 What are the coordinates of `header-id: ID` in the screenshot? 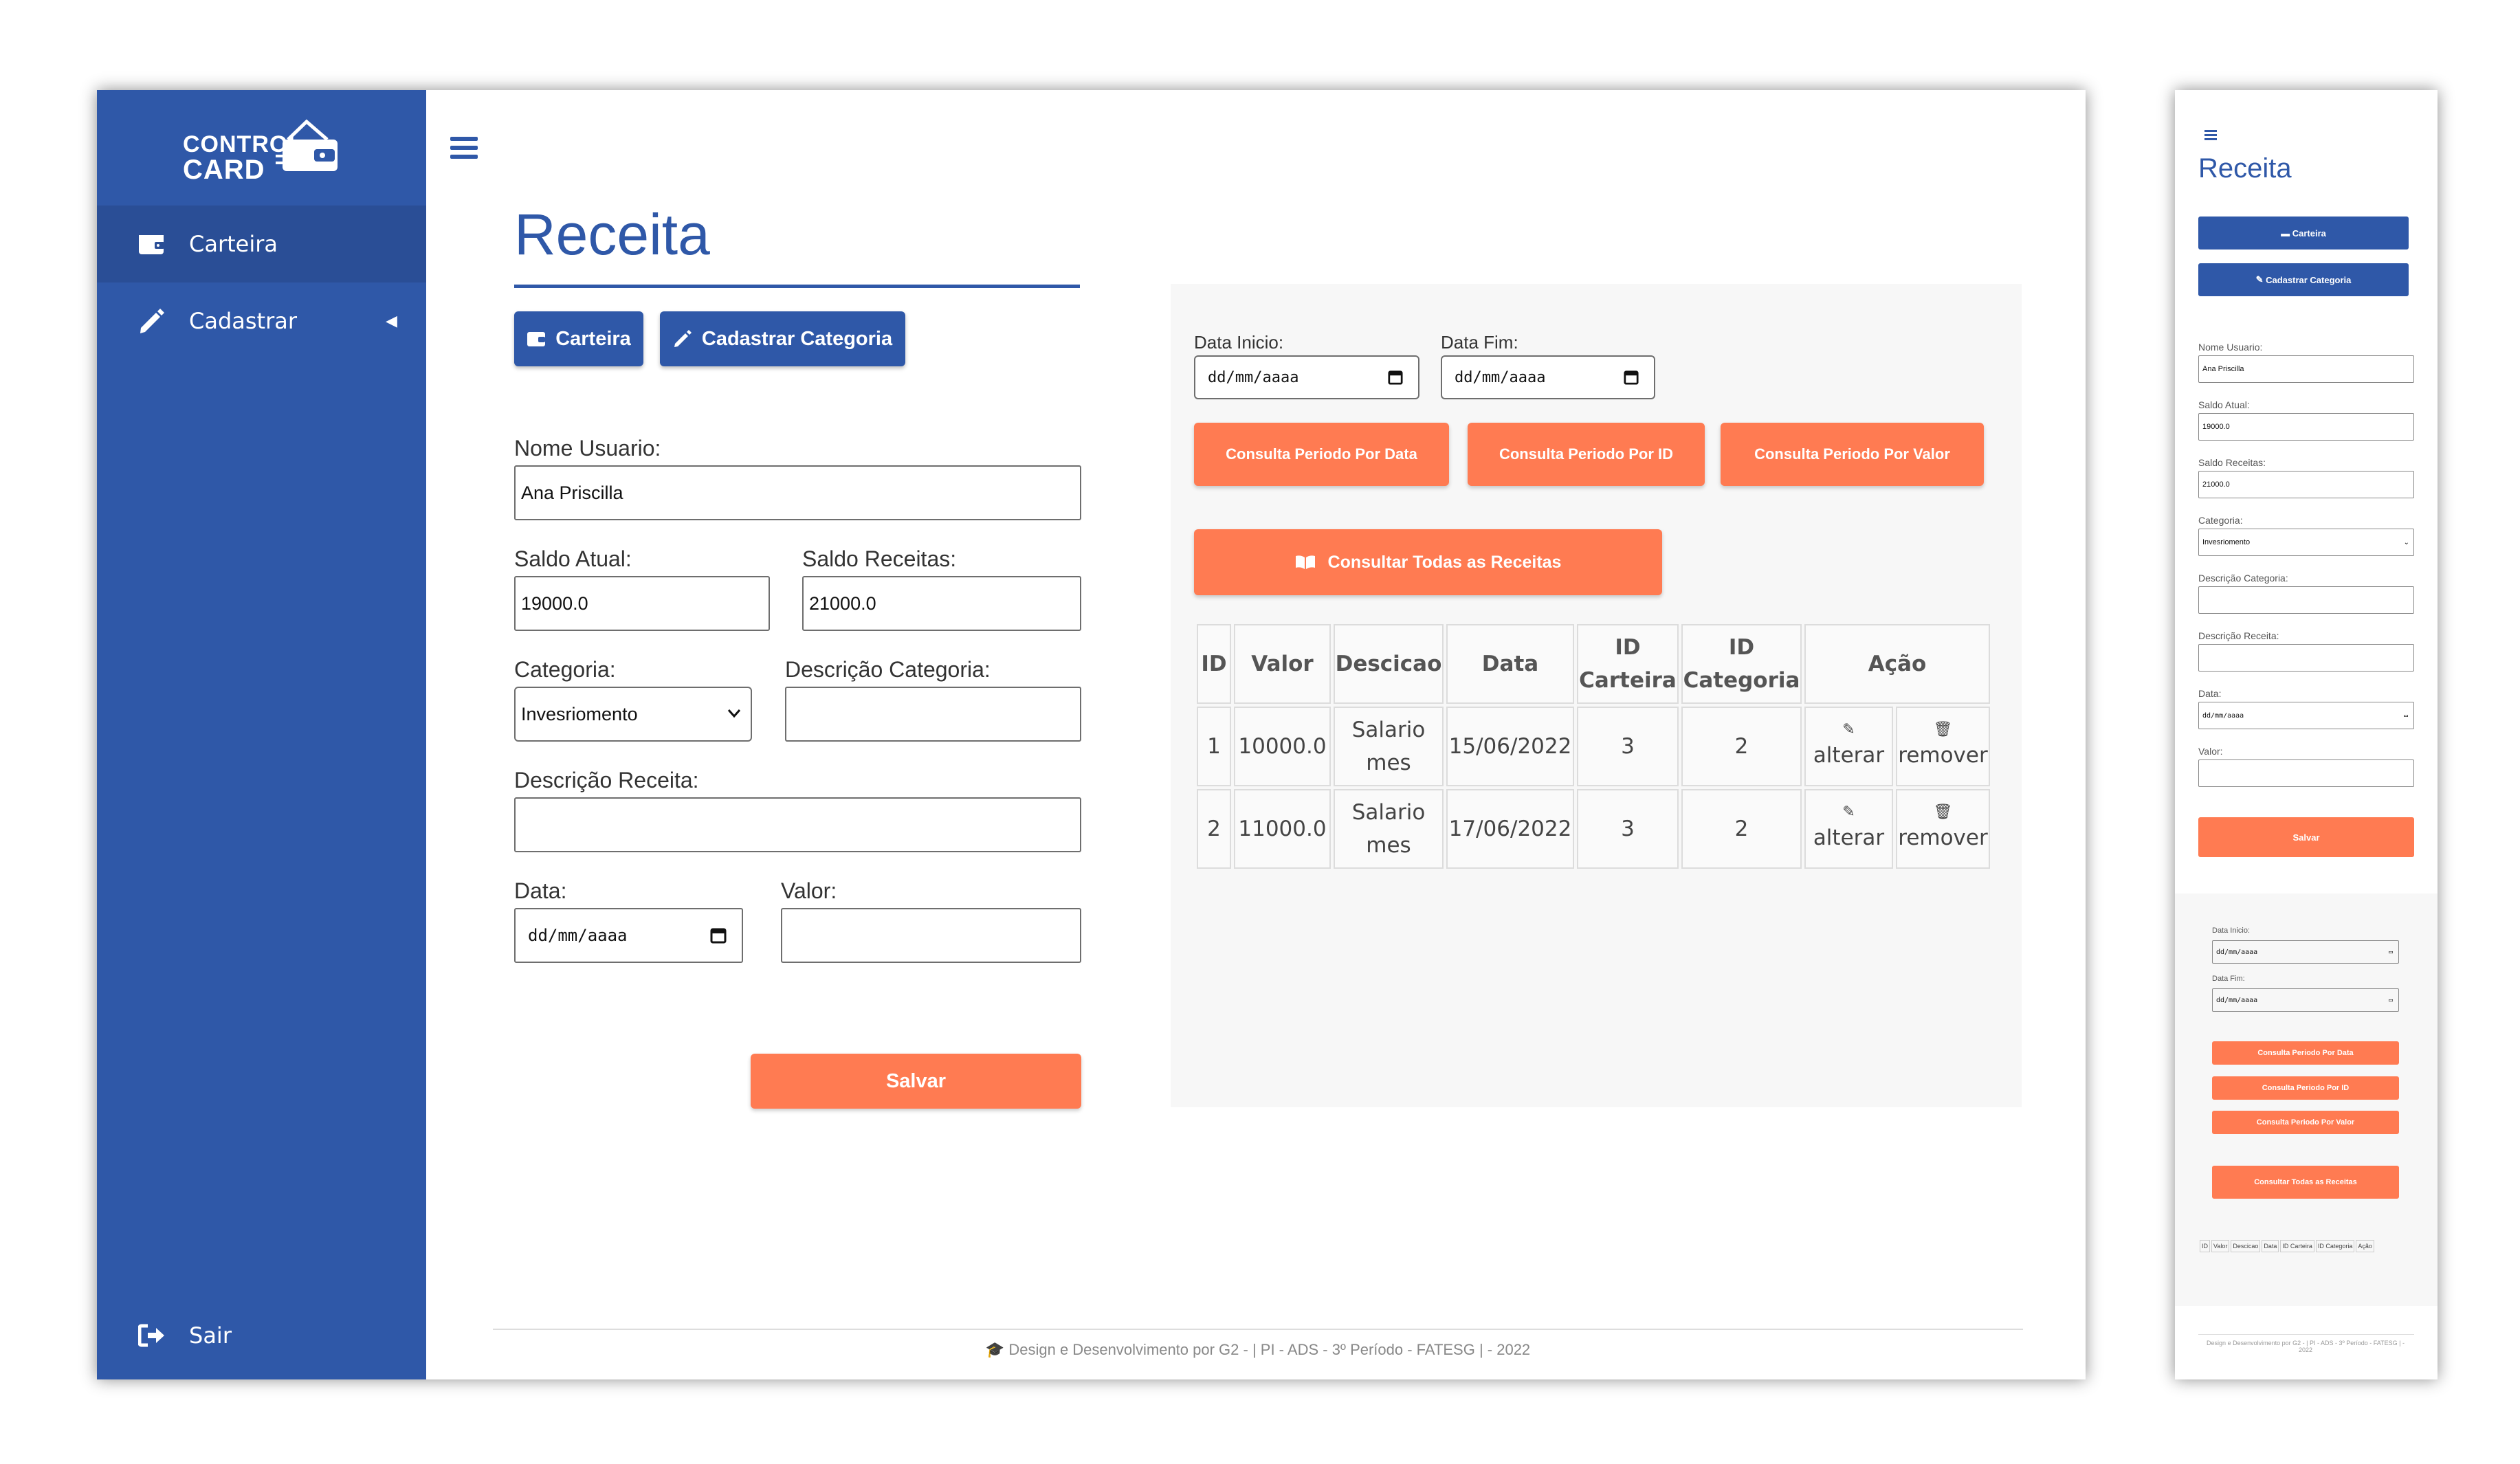 It's located at (1214, 664).